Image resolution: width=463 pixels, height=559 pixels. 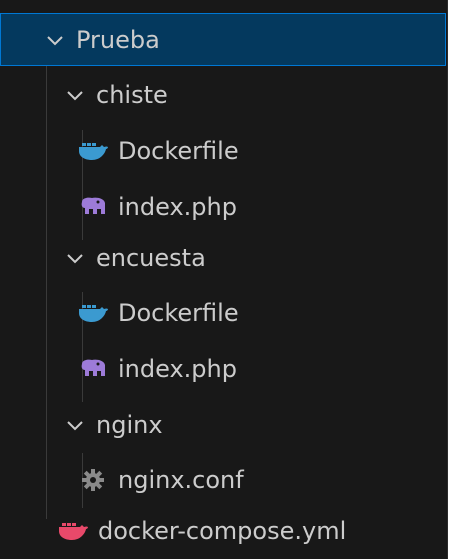 I want to click on folder-label: encuesta, so click(x=151, y=257).